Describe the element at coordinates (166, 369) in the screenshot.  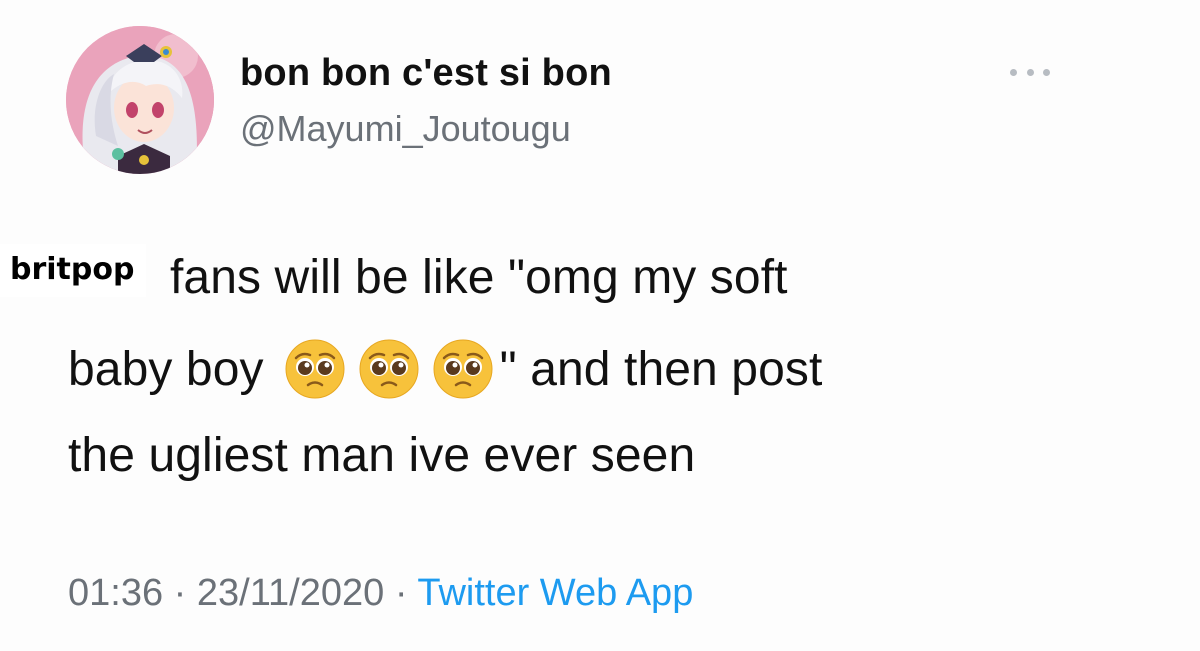
I see `tweet-text-line-2-start: baby boy` at that location.